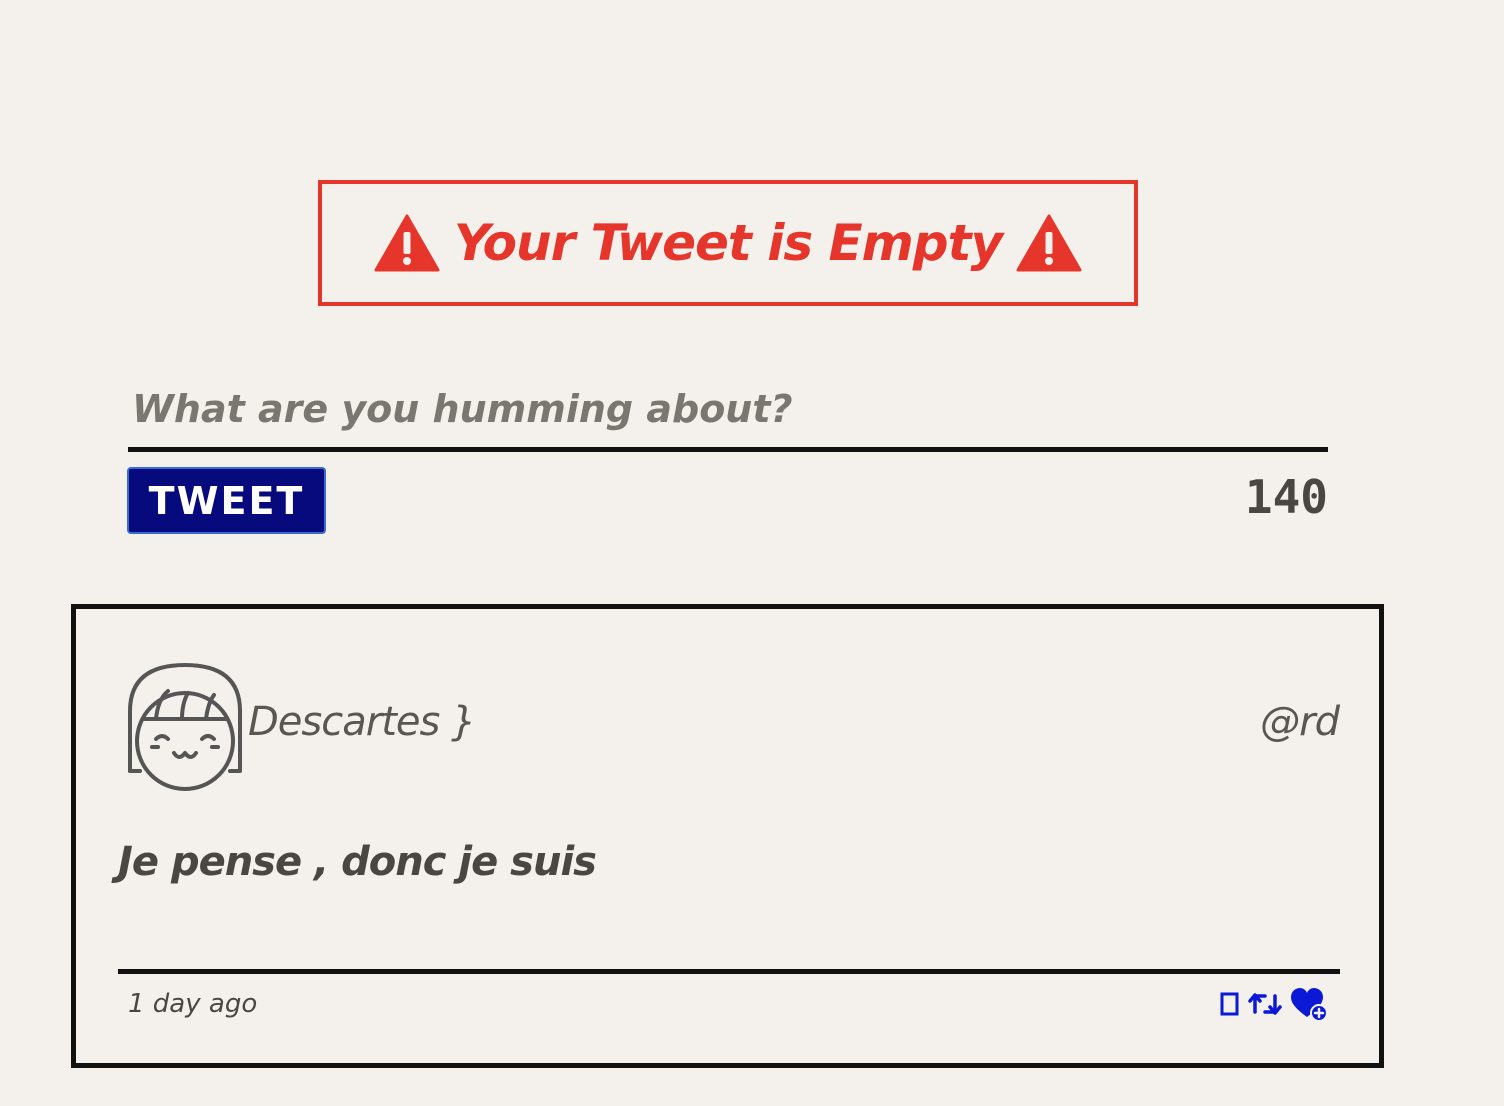 The image size is (1504, 1106). What do you see at coordinates (1309, 1004) in the screenshot?
I see `like-icon` at bounding box center [1309, 1004].